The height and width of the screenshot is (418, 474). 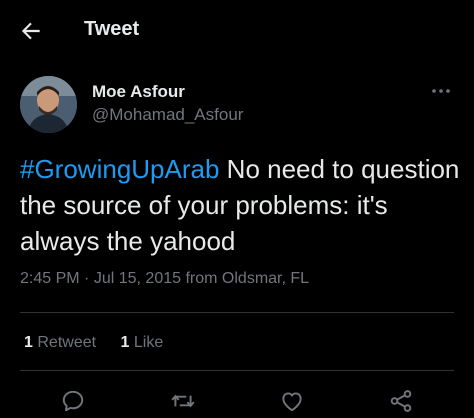 I want to click on avatar-image, so click(x=48, y=104).